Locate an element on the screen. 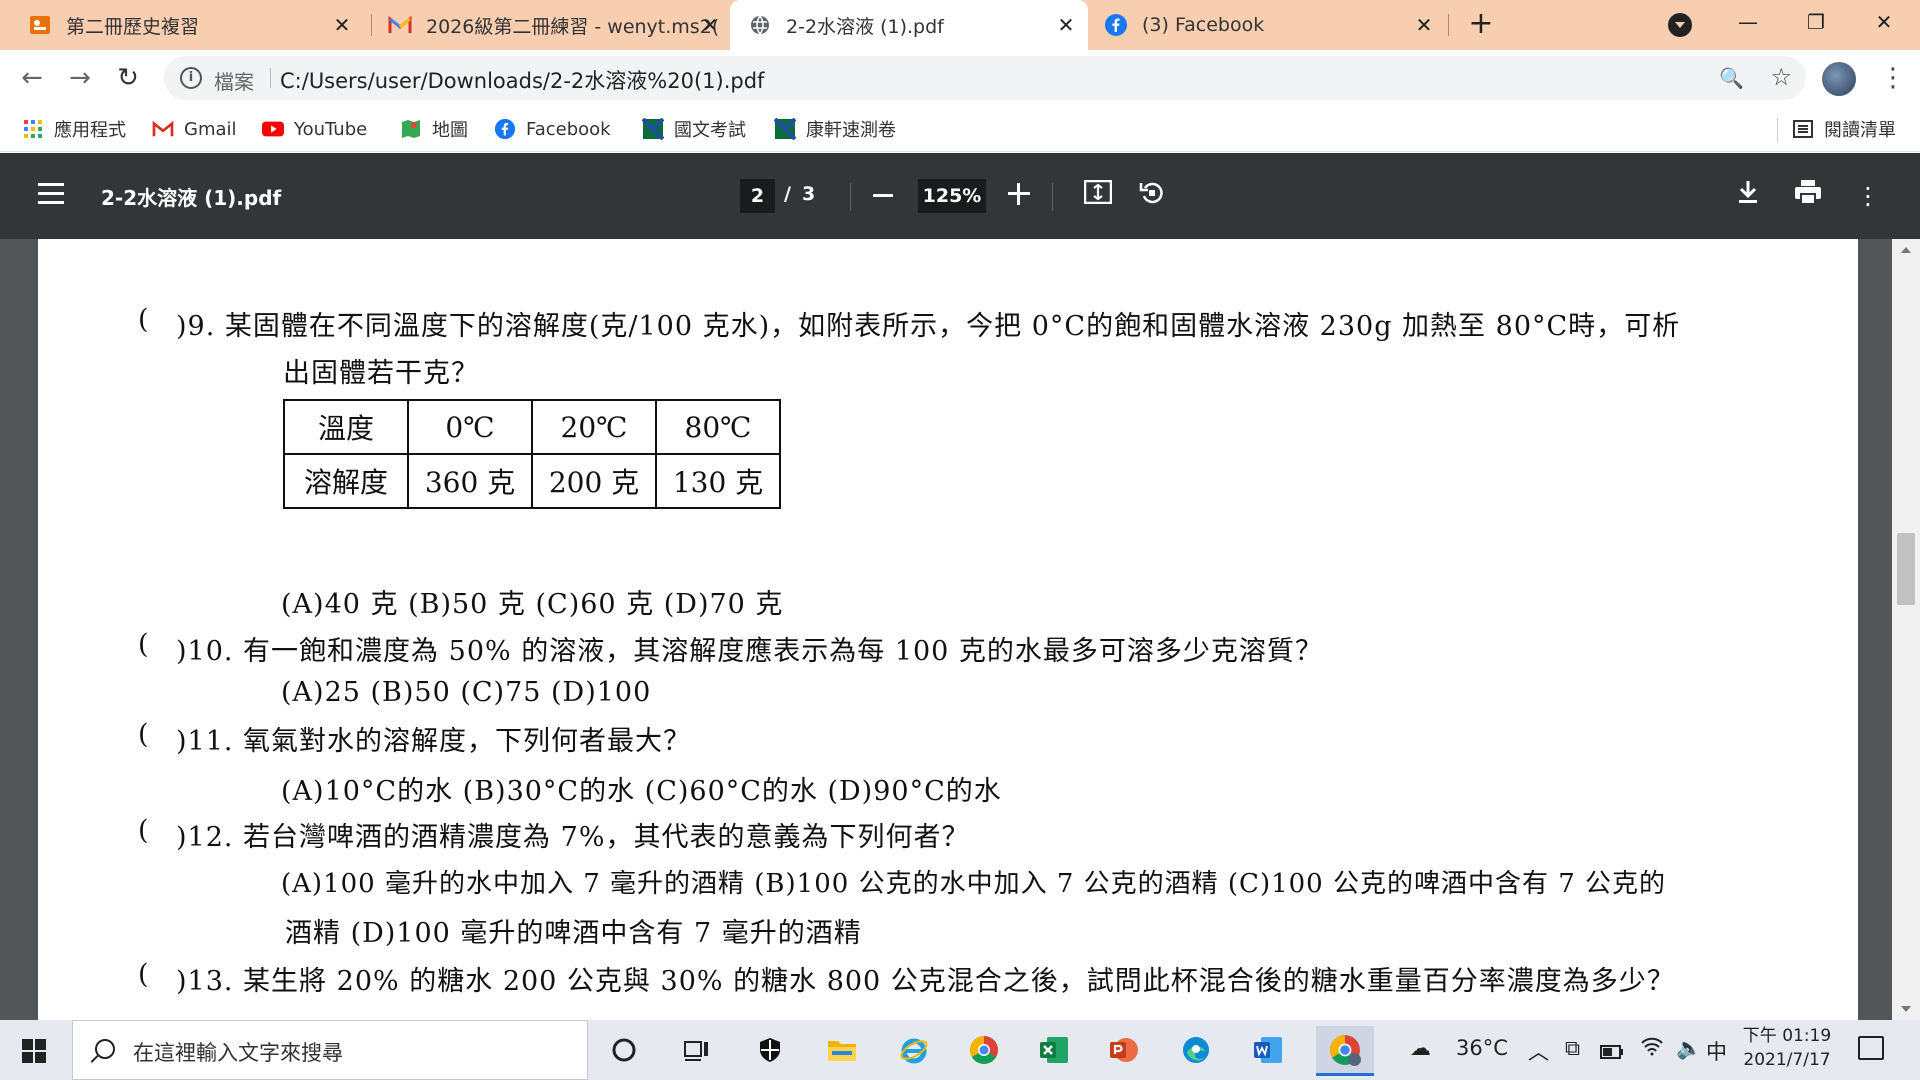 This screenshot has width=1920, height=1080. q12-options-cont: 酒精 (D)100 毫升的啤酒中含有 7 毫升的酒精 is located at coordinates (573, 933).